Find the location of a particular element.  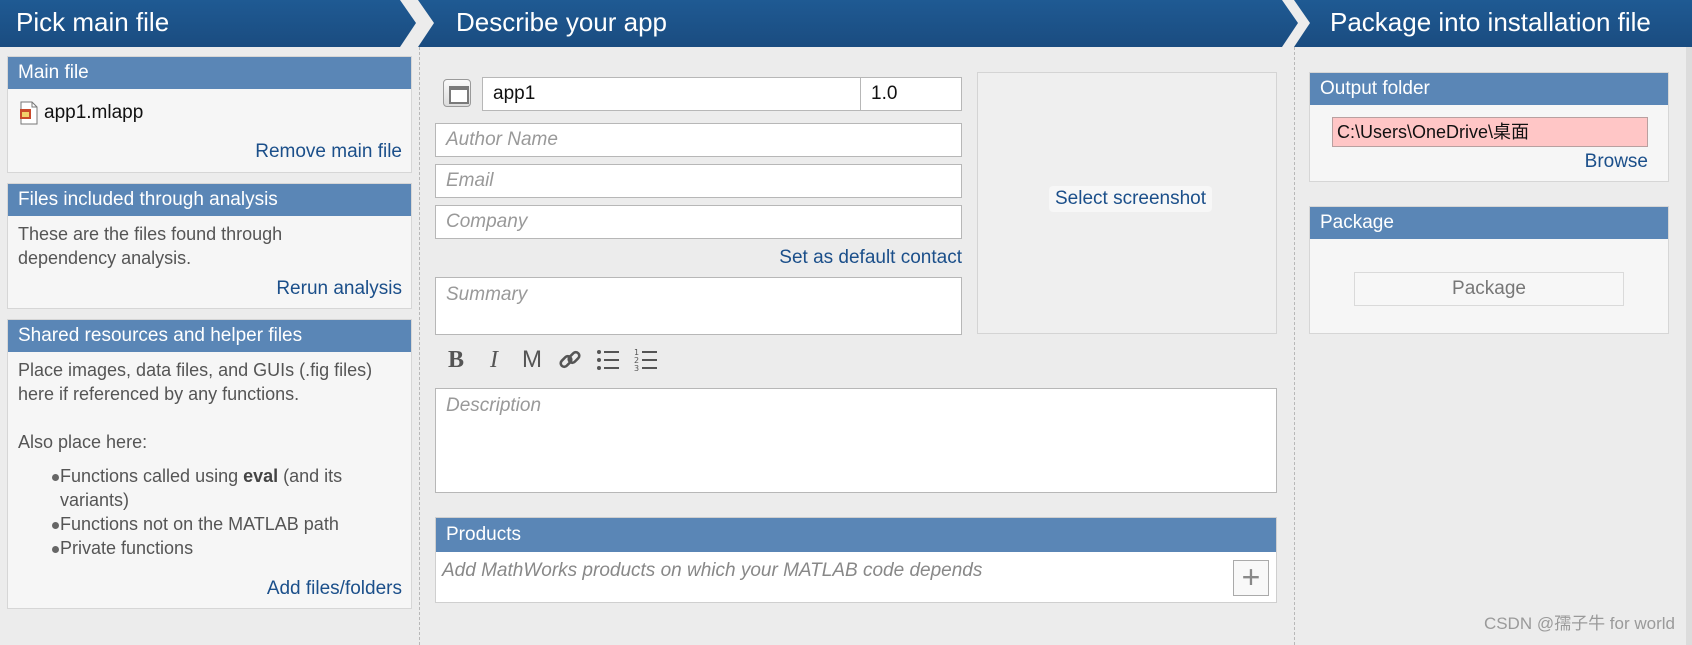

main-file-item: app1.mlapp is located at coordinates (80, 113).